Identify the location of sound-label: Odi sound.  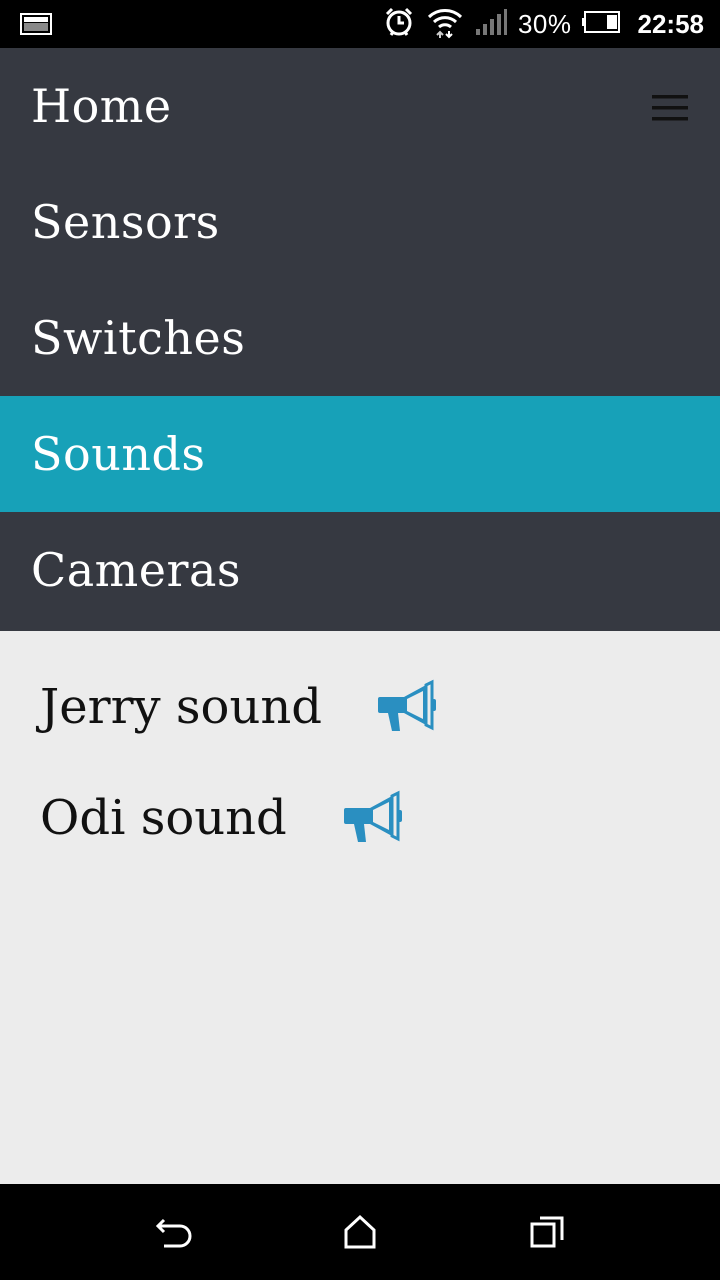
(163, 818).